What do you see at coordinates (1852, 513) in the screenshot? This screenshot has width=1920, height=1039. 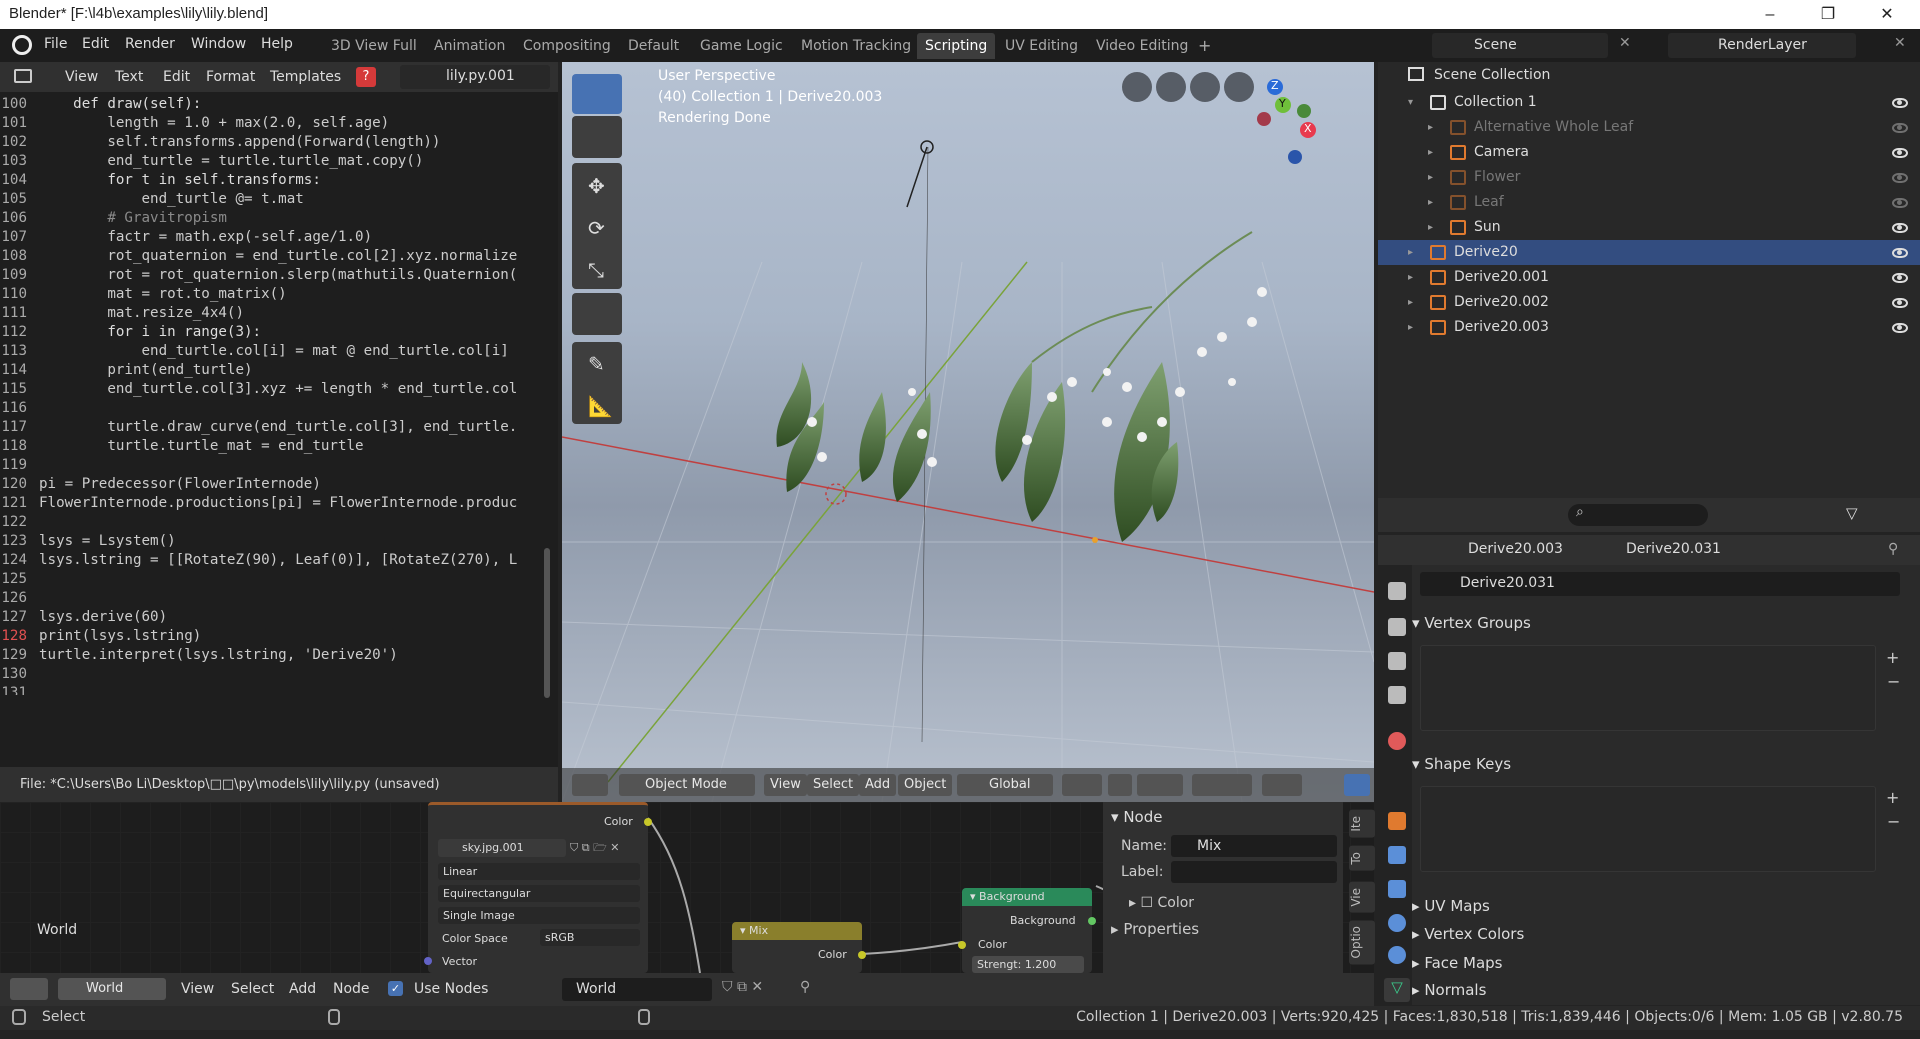 I see `filter-icon: ▽` at bounding box center [1852, 513].